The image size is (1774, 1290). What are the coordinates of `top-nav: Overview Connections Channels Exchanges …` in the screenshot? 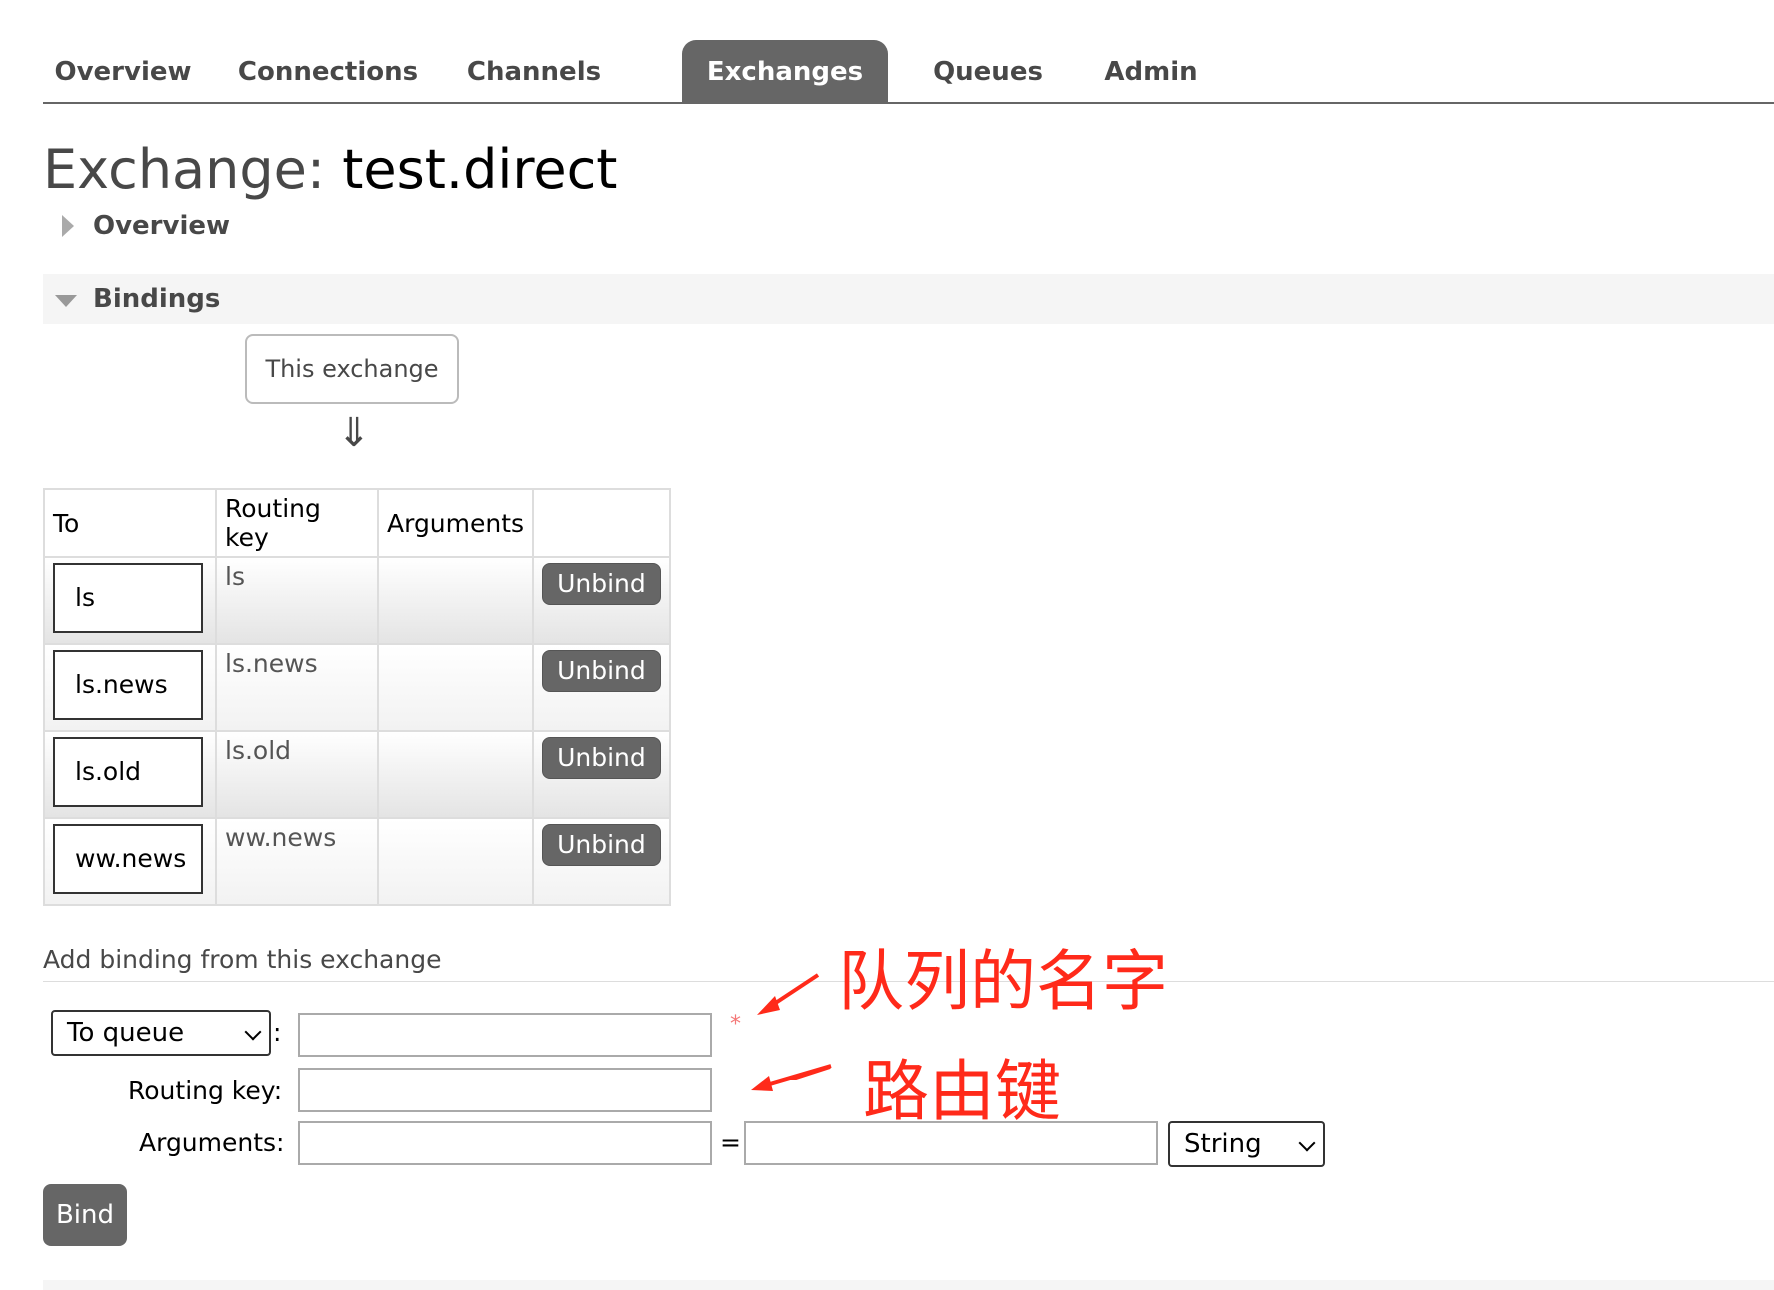 It's located at (908, 72).